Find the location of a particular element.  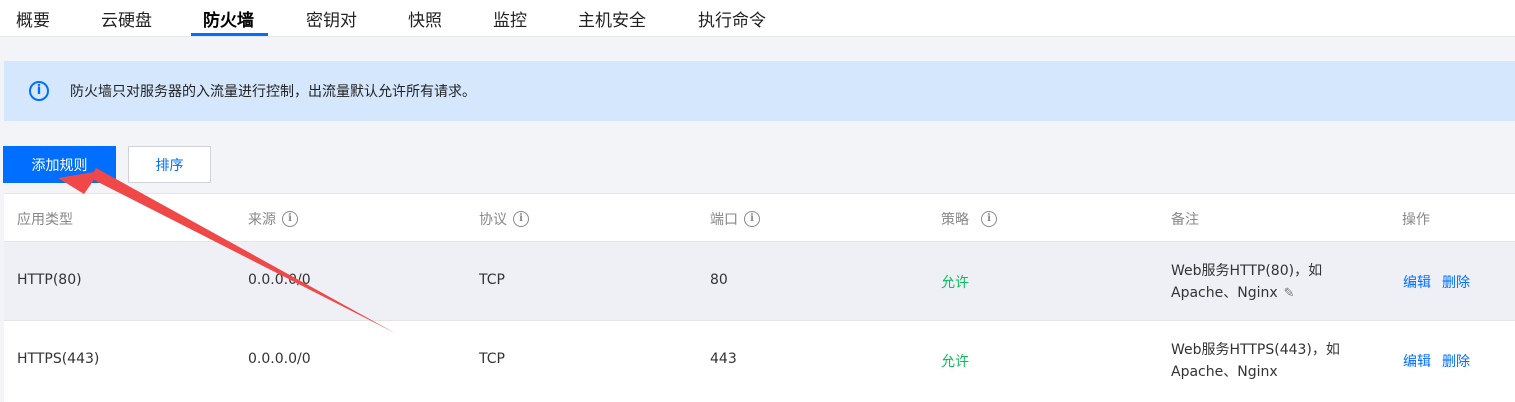

header-app-type: 应用类型 is located at coordinates (45, 220).